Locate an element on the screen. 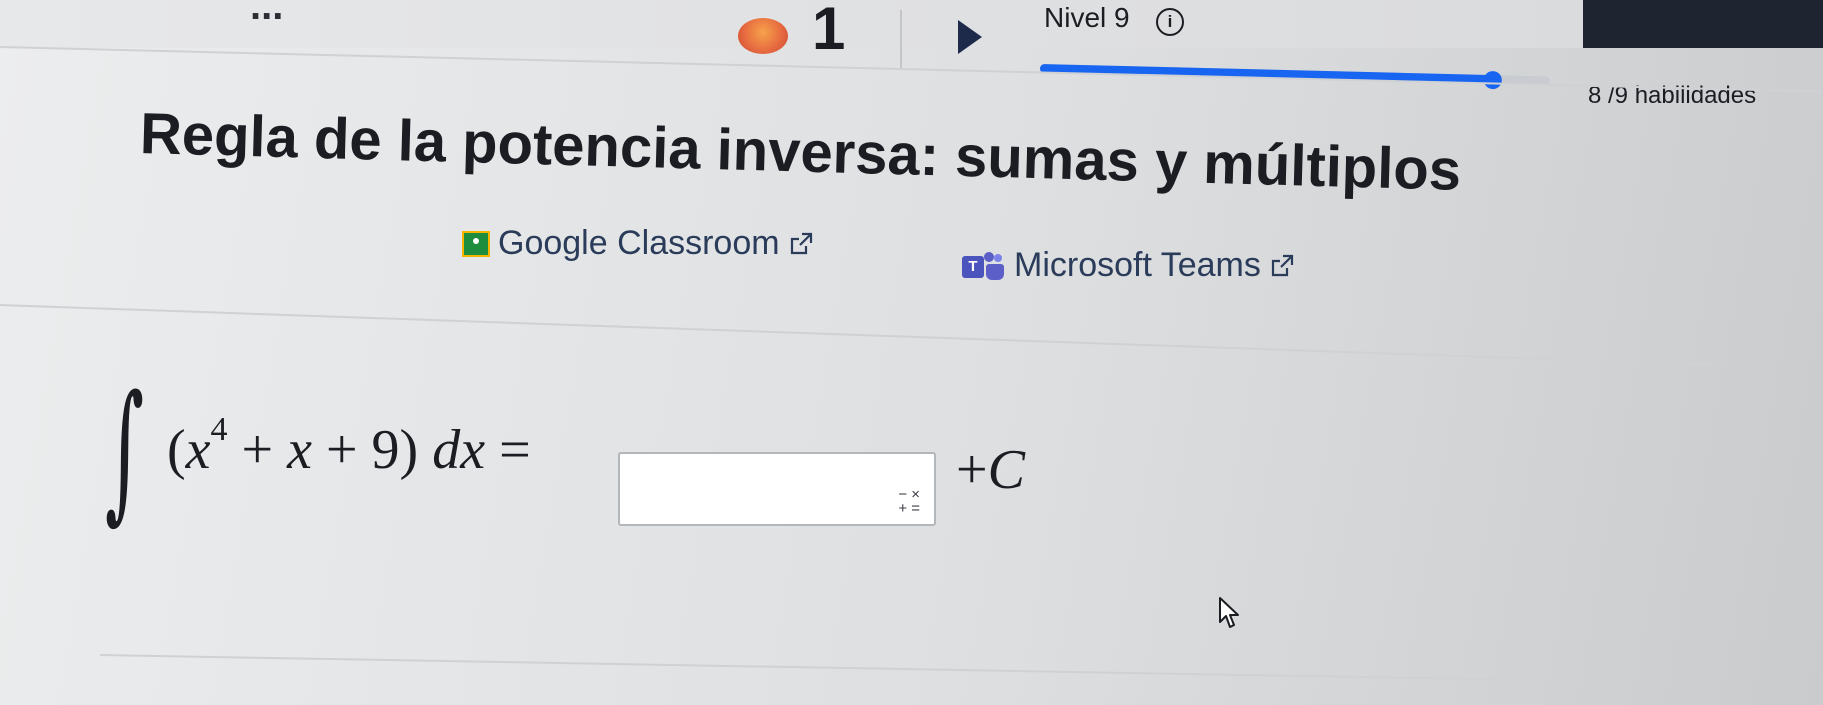 This screenshot has width=1823, height=705. info-icon: i is located at coordinates (1170, 22).